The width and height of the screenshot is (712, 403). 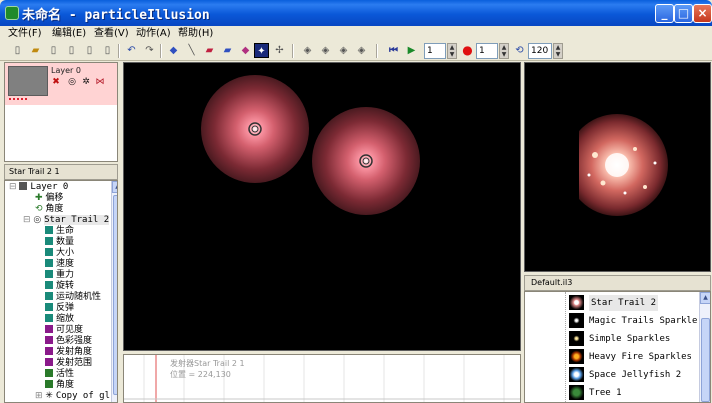 What do you see at coordinates (540, 51) in the screenshot?
I see `loop-input: 120` at bounding box center [540, 51].